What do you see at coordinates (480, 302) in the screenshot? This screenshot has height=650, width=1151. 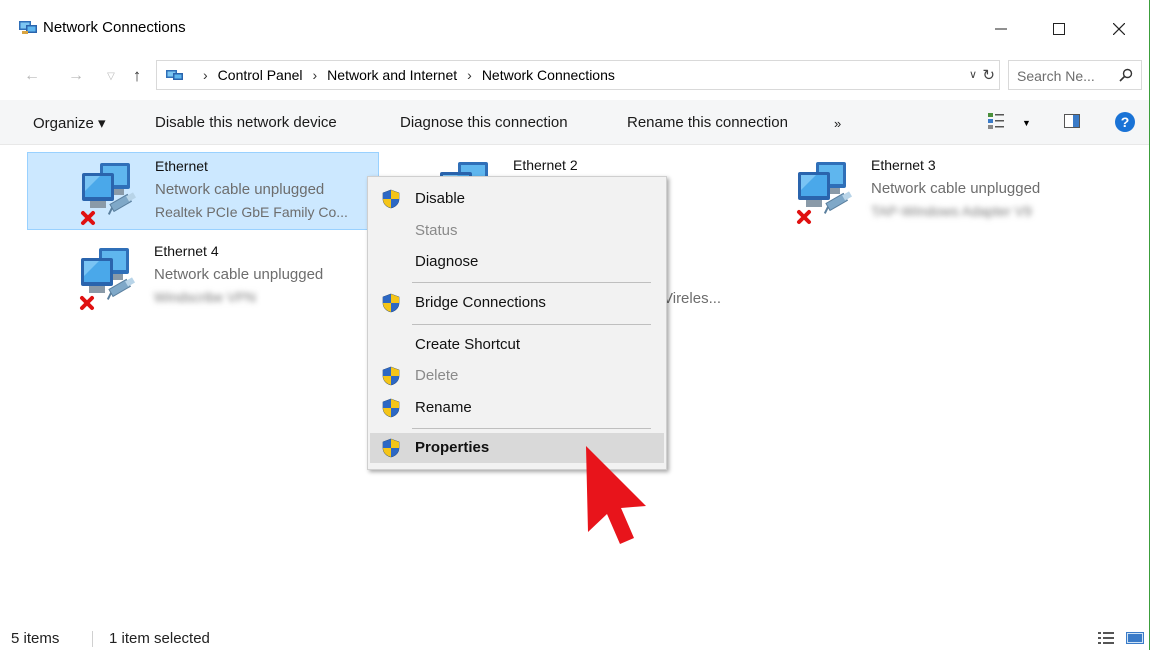 I see `menu-item-label: Bridge Connections` at bounding box center [480, 302].